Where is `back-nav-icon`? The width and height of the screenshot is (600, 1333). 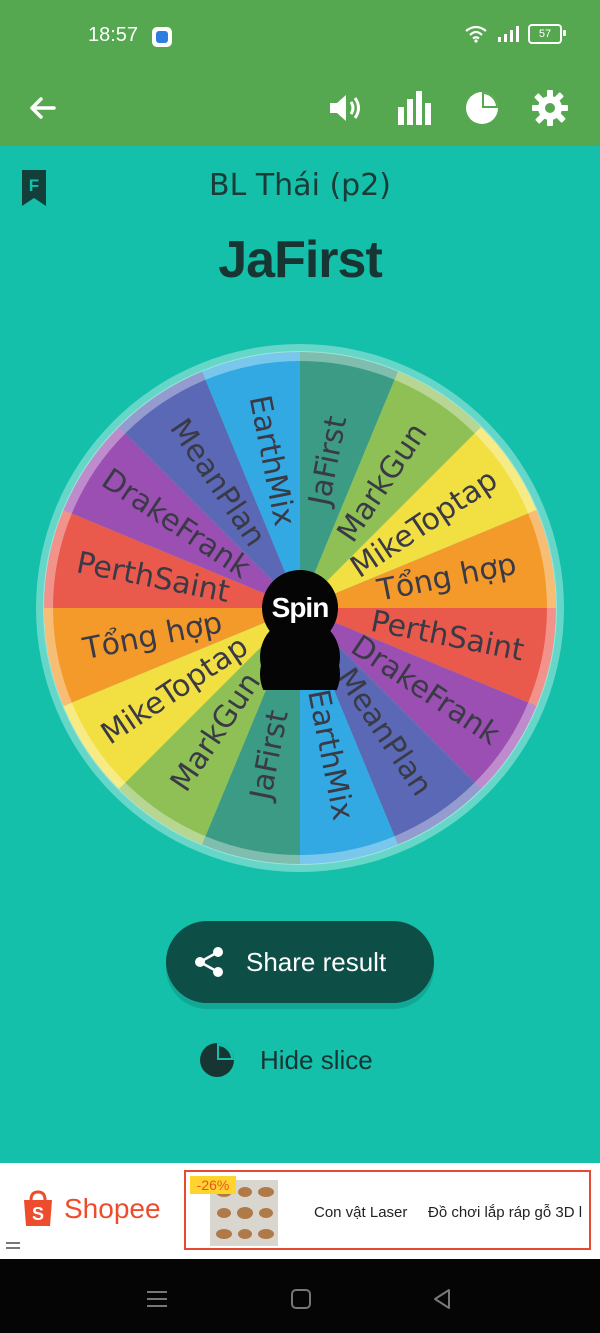 back-nav-icon is located at coordinates (443, 1299).